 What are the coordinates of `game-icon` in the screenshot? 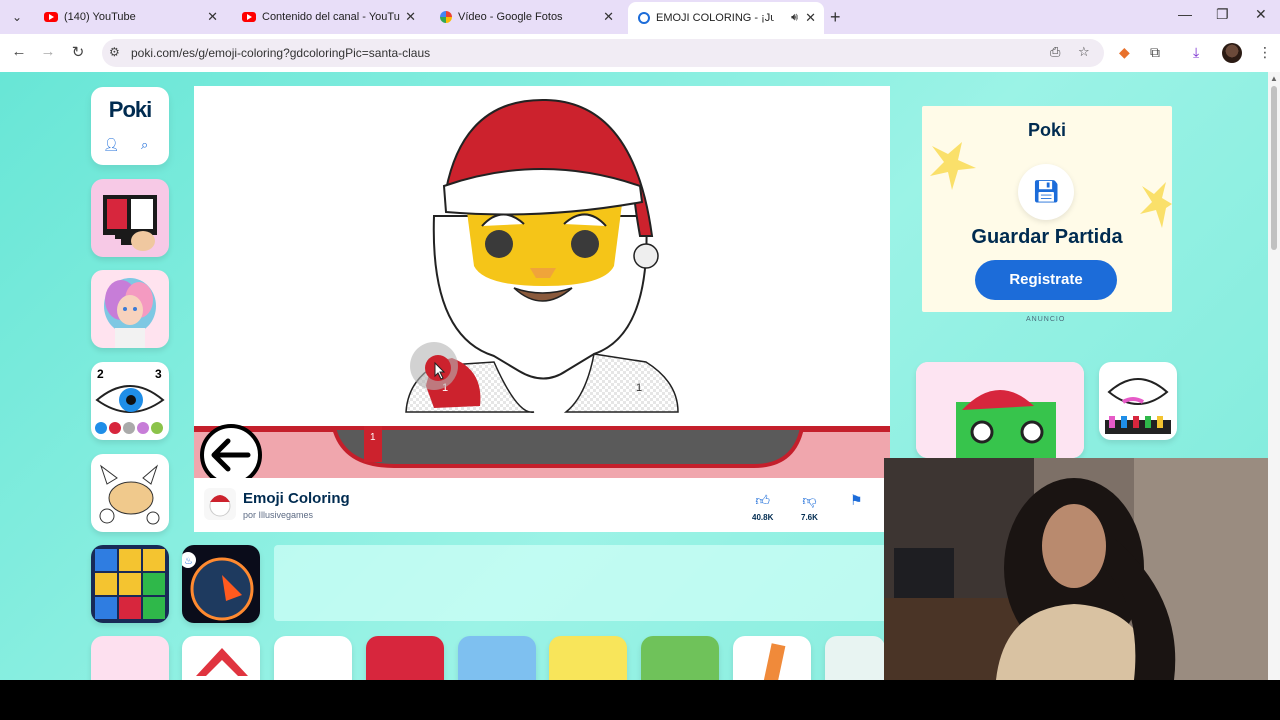 It's located at (220, 504).